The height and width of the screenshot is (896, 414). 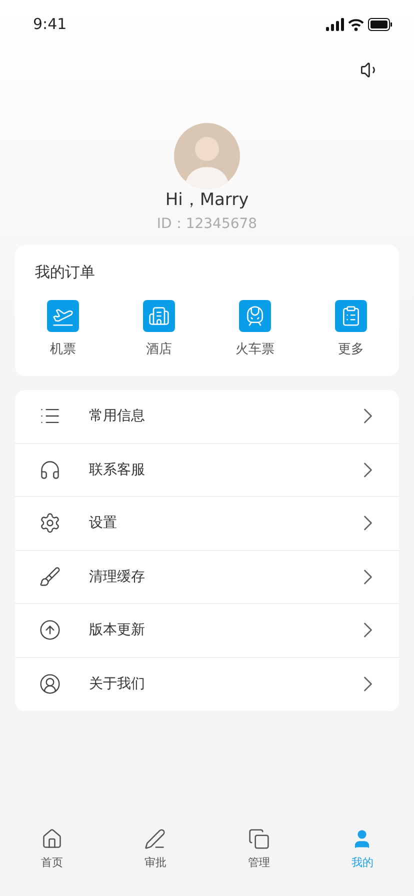 I want to click on pen-icon, so click(x=155, y=839).